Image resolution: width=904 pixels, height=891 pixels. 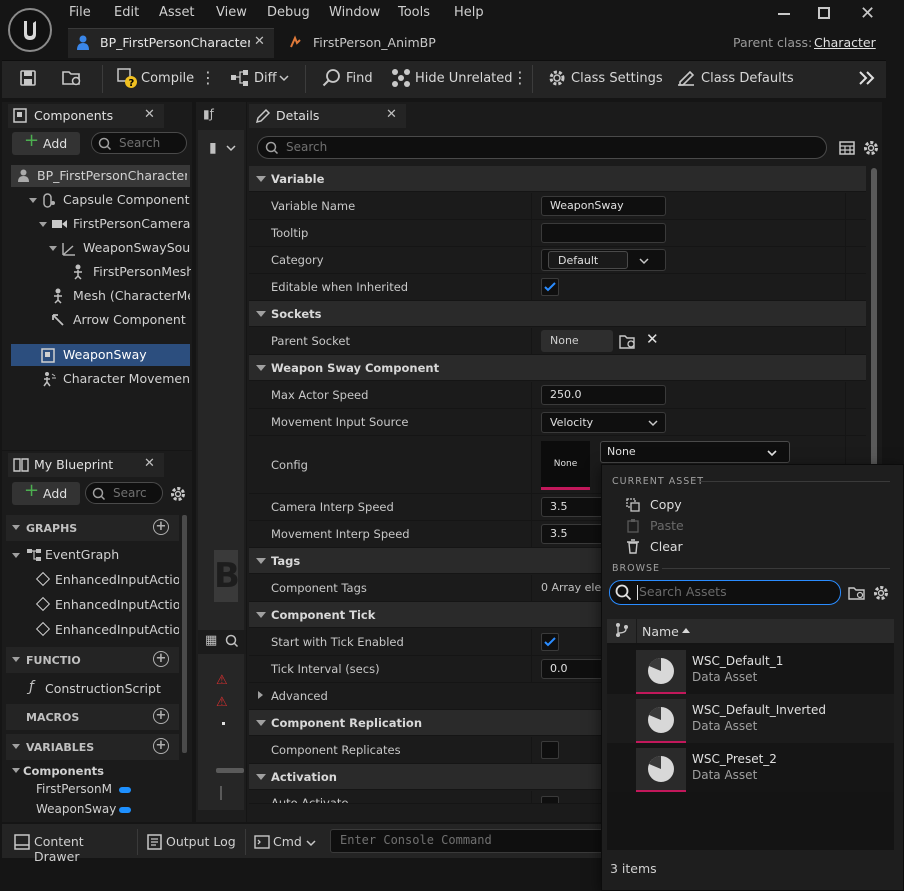 What do you see at coordinates (867, 78) in the screenshot?
I see `expand-toolbar-icon` at bounding box center [867, 78].